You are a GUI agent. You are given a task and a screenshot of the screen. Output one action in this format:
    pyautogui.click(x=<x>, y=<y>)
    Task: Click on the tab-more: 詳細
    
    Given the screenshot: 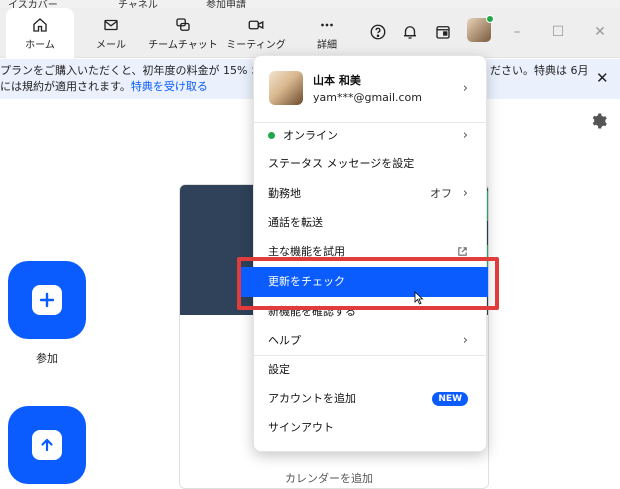 What is the action you would take?
    pyautogui.click(x=327, y=33)
    